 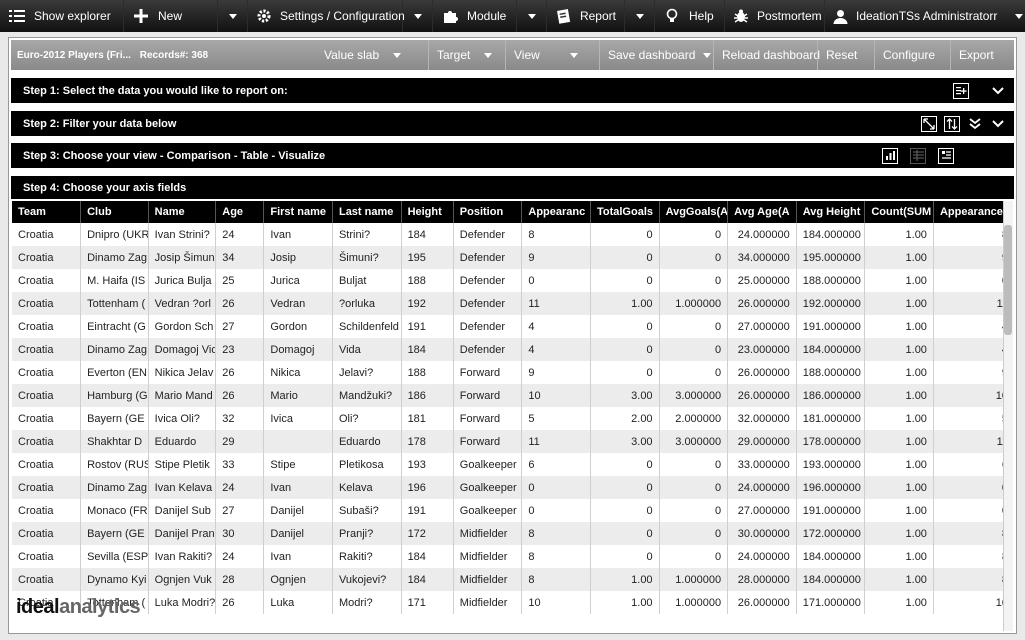 What do you see at coordinates (1008, 280) in the screenshot?
I see `scrollbar-thumb` at bounding box center [1008, 280].